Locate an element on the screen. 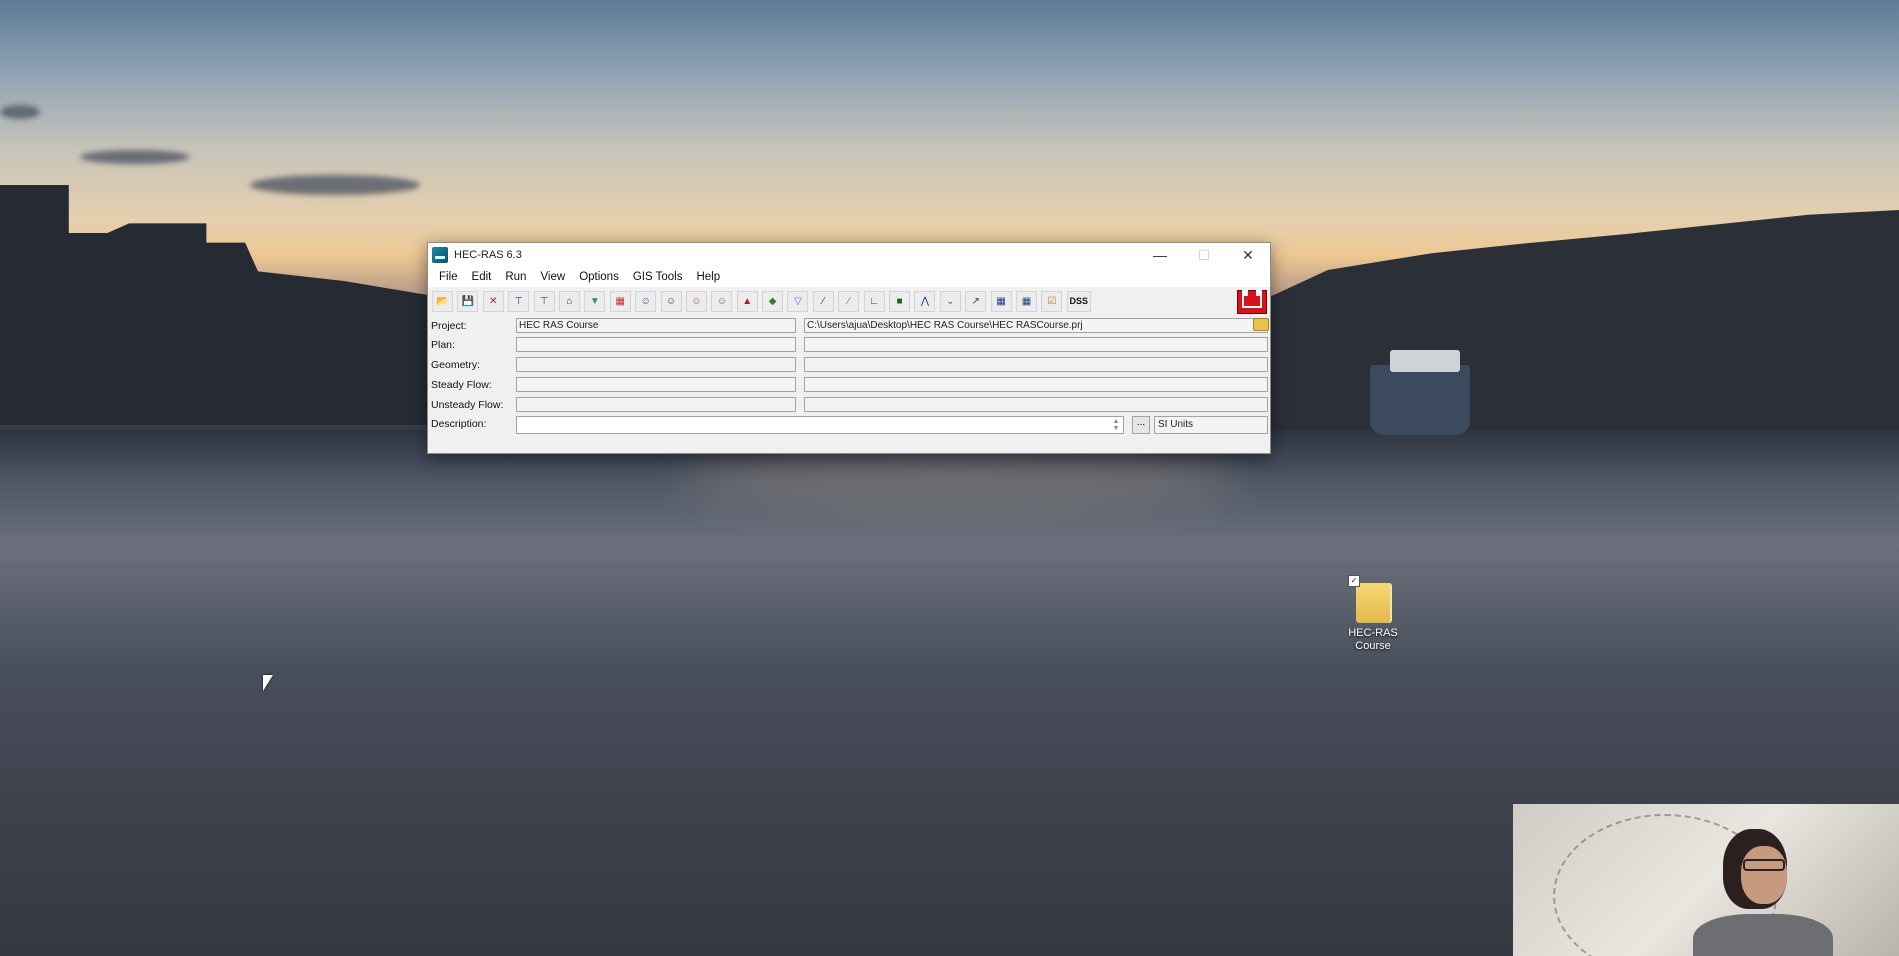 The image size is (1899, 956). minimize-button: — is located at coordinates (1160, 255).